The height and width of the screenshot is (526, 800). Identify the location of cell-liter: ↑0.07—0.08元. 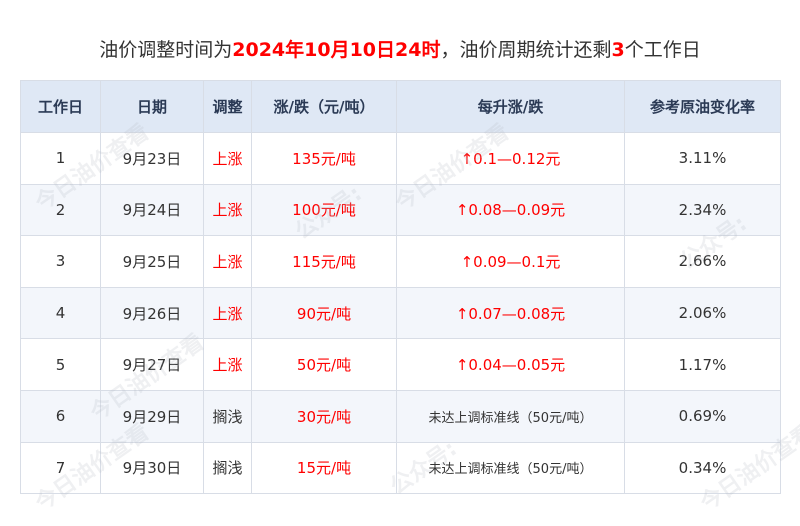
(510, 313).